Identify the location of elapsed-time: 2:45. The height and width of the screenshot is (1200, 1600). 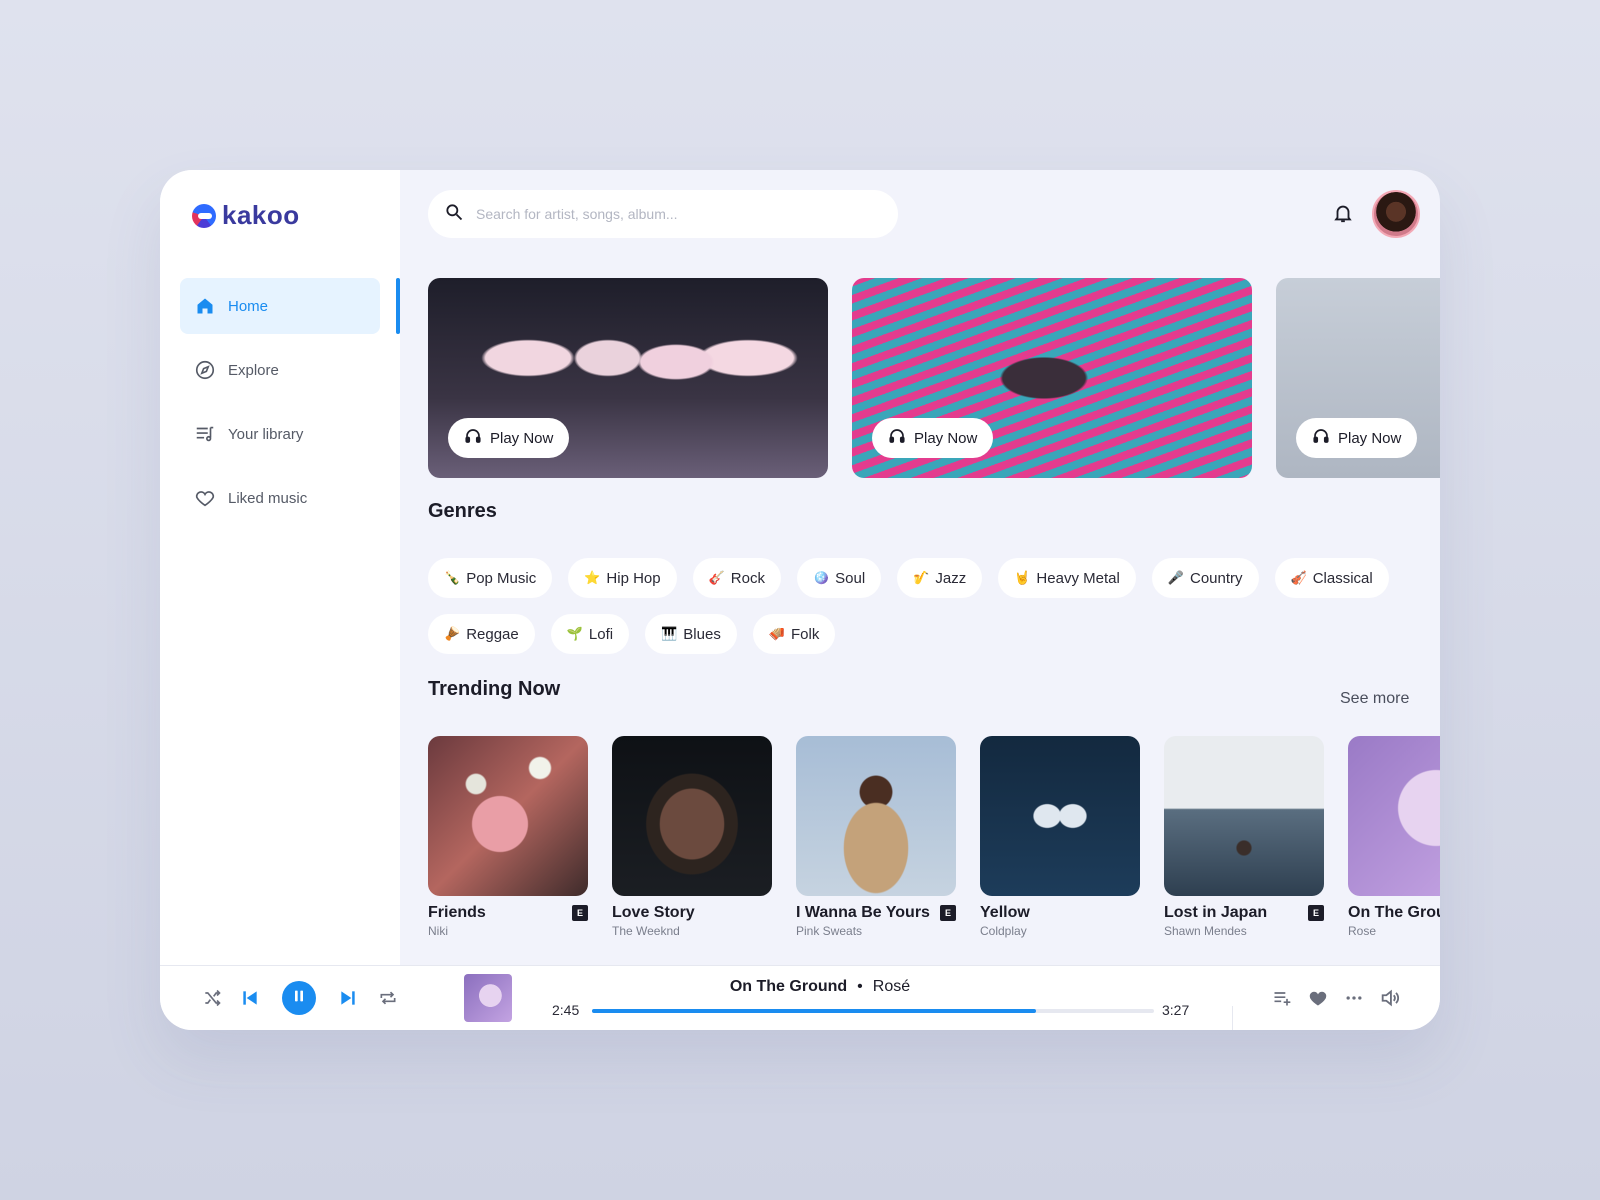
(566, 1010).